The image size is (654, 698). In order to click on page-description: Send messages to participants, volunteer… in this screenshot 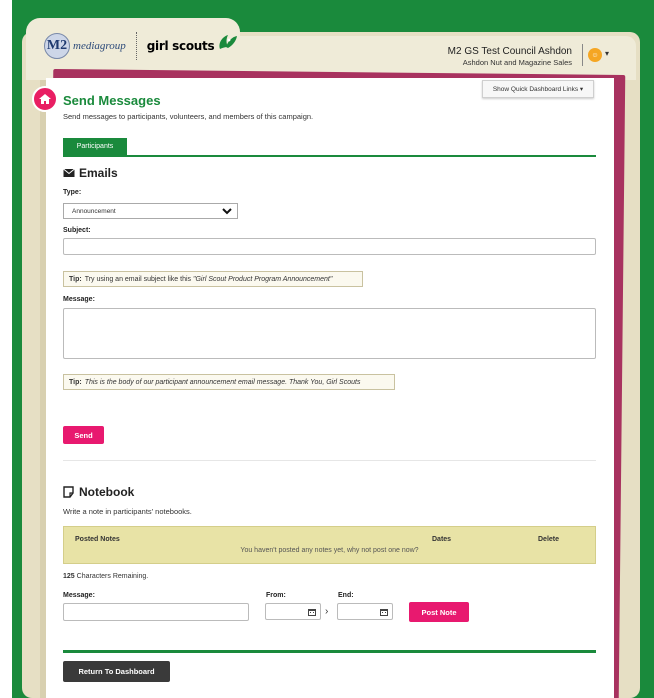, I will do `click(188, 116)`.